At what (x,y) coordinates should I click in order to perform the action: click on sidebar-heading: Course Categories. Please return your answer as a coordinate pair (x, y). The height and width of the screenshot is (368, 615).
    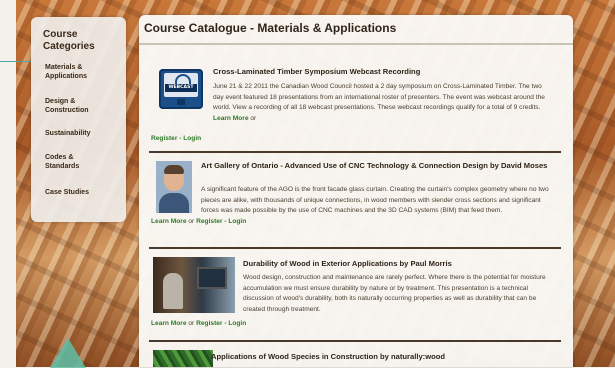
    Looking at the image, I should click on (69, 40).